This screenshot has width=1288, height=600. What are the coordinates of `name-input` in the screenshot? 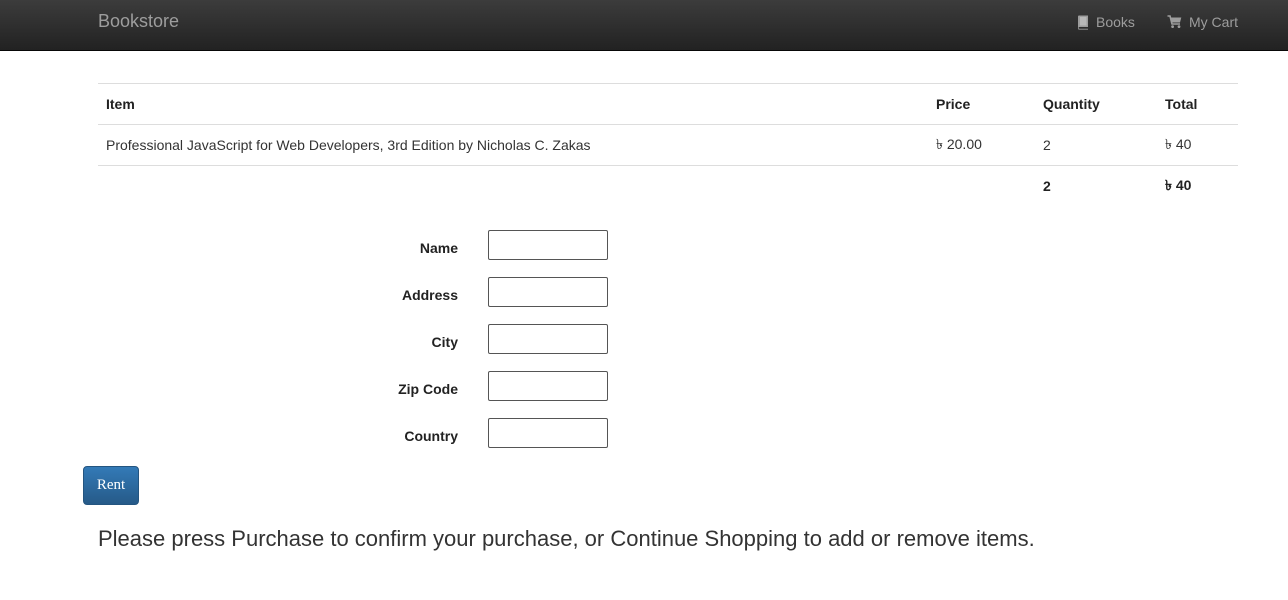 It's located at (548, 245).